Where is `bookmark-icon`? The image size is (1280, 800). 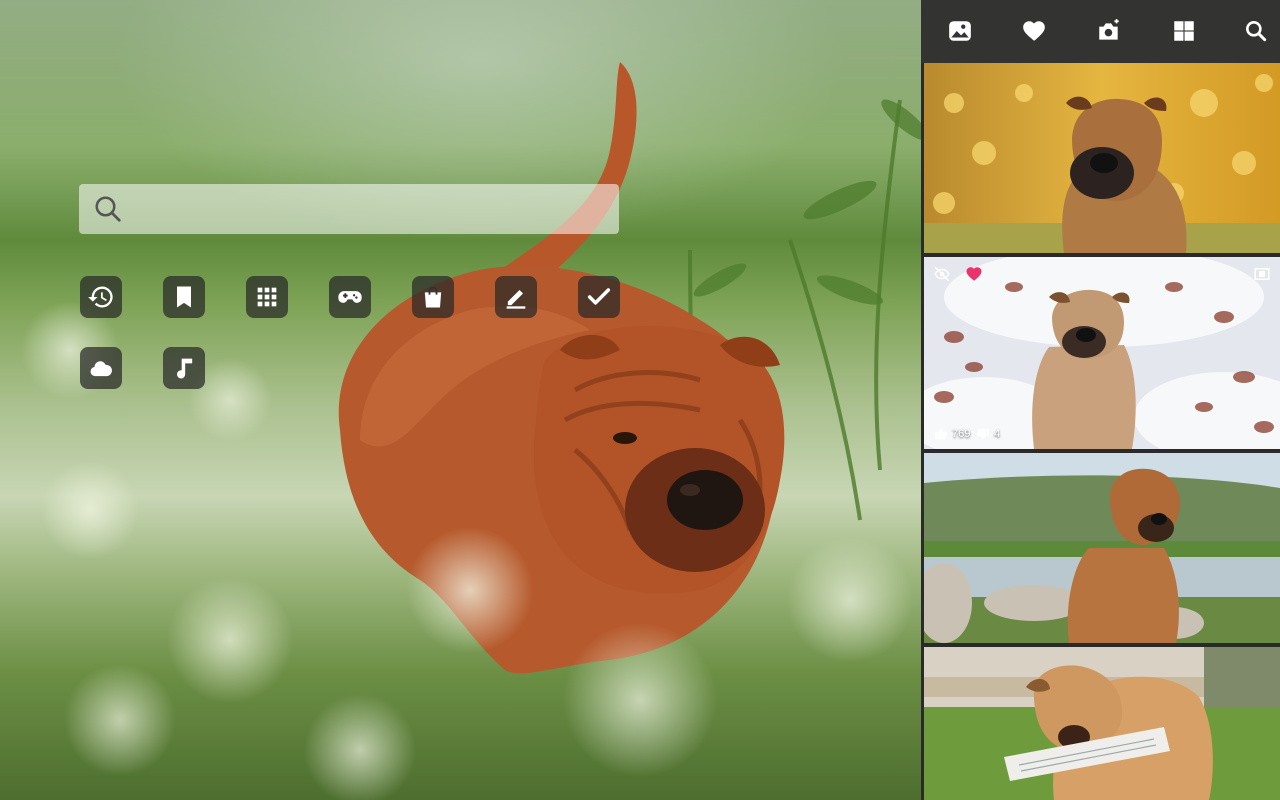 bookmark-icon is located at coordinates (184, 297).